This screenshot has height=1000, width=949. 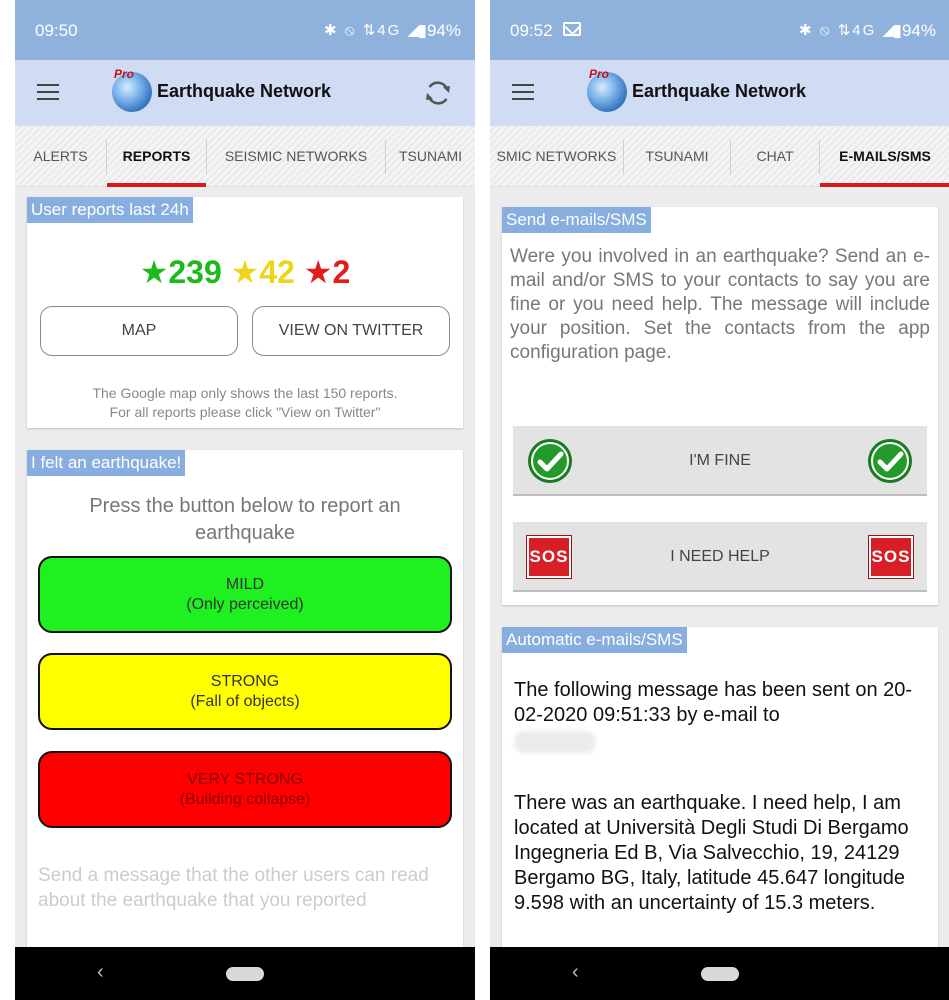 What do you see at coordinates (245, 584) in the screenshot?
I see `button-title: MILD` at bounding box center [245, 584].